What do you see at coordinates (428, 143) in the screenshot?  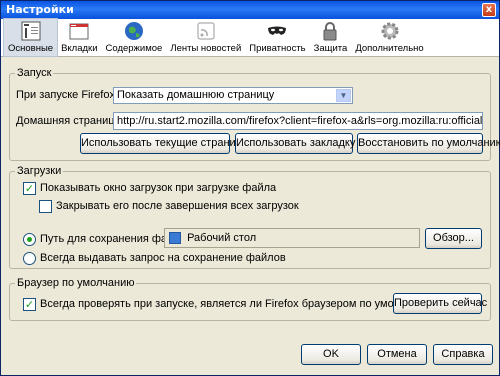 I see `restore-default-button: Восстановить по умолчанию` at bounding box center [428, 143].